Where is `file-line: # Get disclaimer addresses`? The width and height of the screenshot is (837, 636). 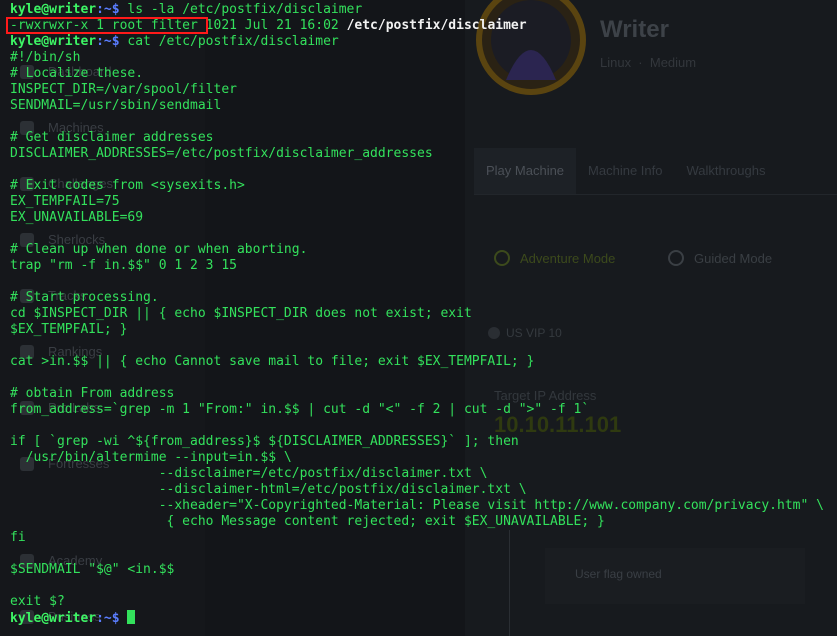 file-line: # Get disclaimer addresses is located at coordinates (112, 137).